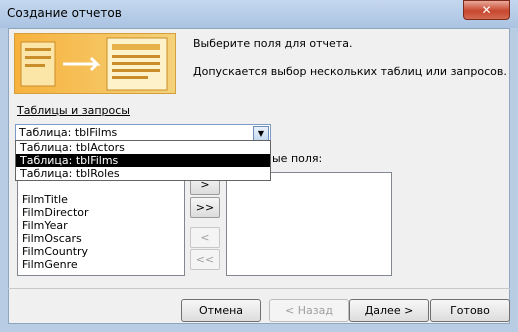 Image resolution: width=518 pixels, height=332 pixels. I want to click on dropdown-option-selected: Таблица: tblFilms, so click(143, 160).